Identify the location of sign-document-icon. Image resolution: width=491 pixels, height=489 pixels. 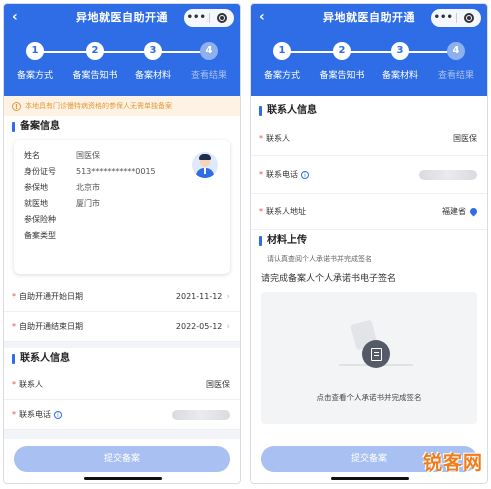
(376, 354).